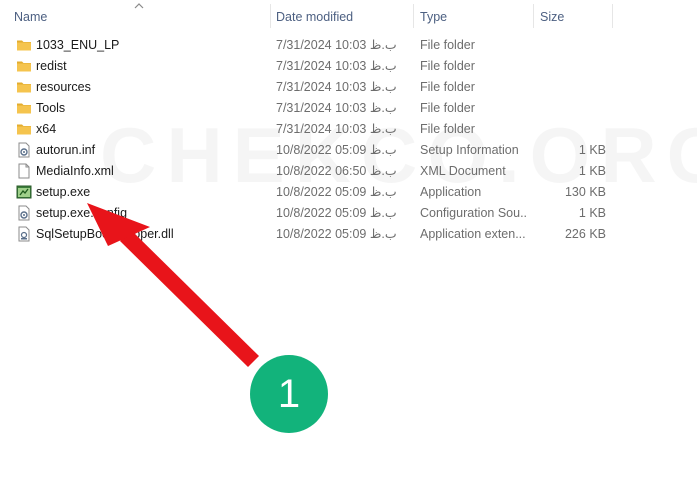 This screenshot has width=697, height=480. I want to click on dll-file-icon, so click(24, 234).